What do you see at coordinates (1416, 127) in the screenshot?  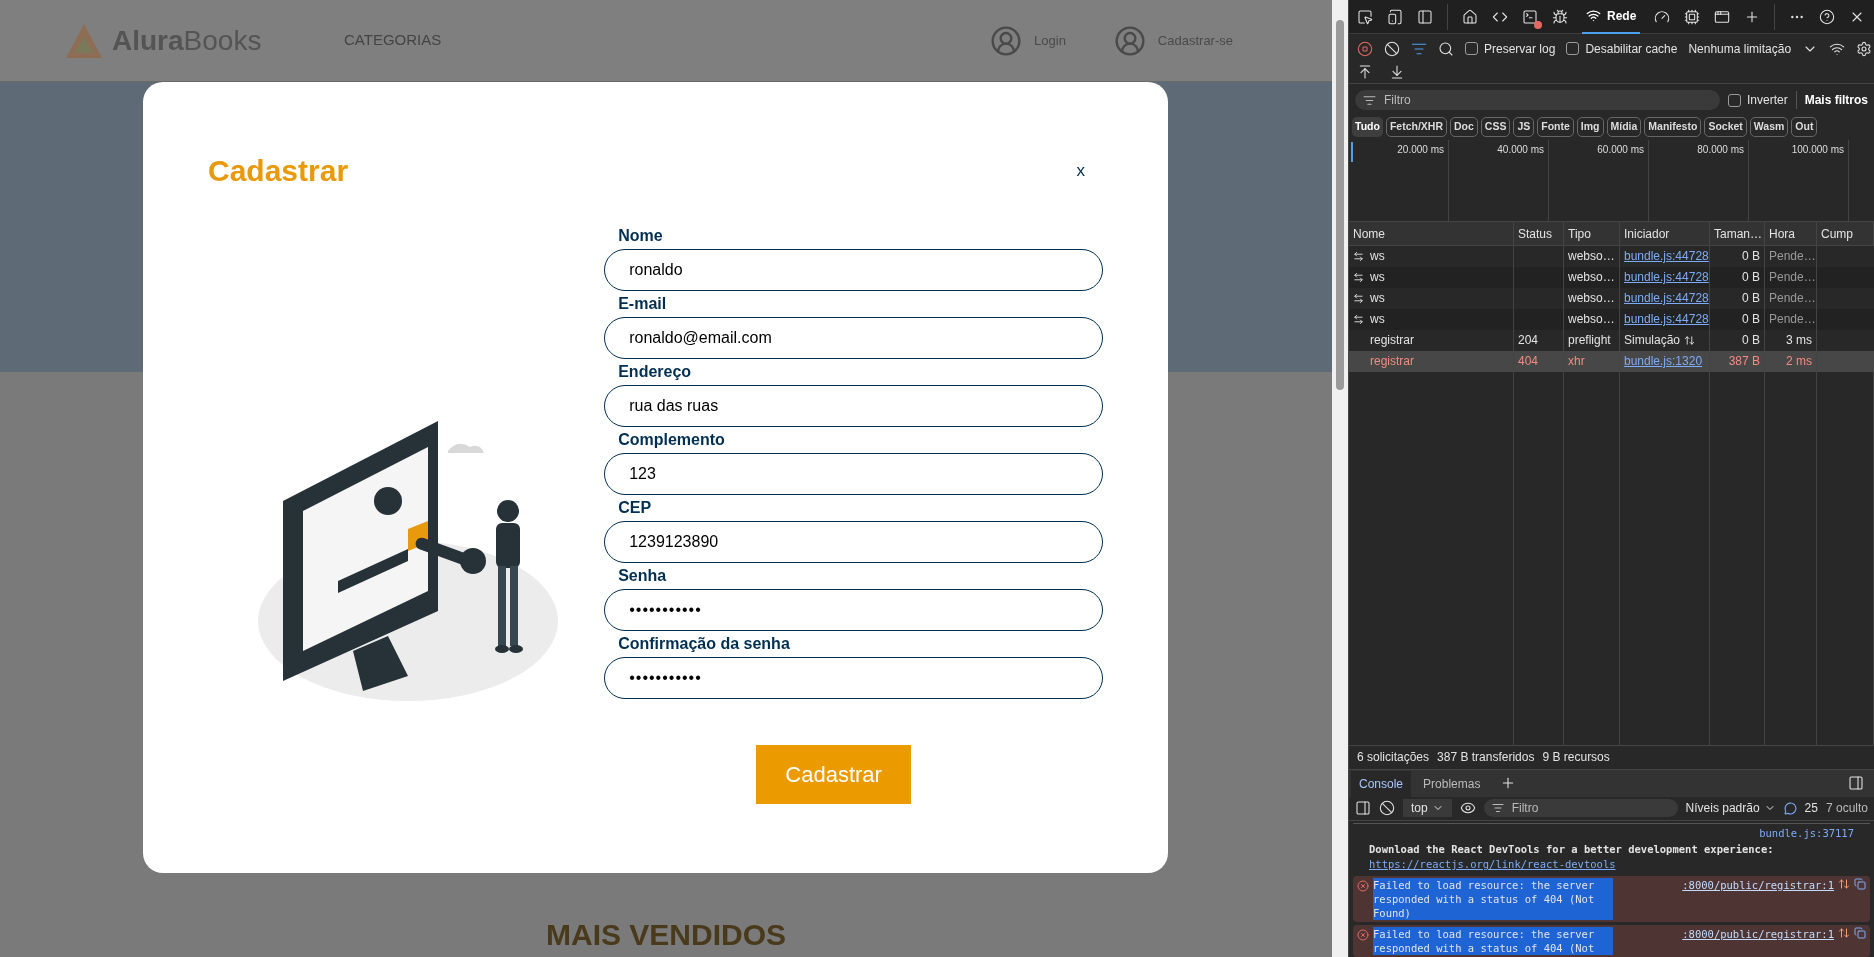 I see `type-filter-chip: Fetch/XHR` at bounding box center [1416, 127].